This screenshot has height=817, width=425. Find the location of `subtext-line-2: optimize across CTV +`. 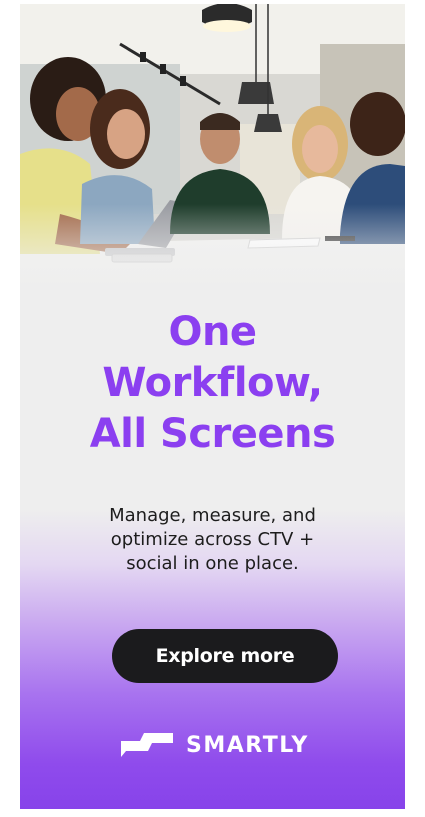

subtext-line-2: optimize across CTV + is located at coordinates (212, 539).